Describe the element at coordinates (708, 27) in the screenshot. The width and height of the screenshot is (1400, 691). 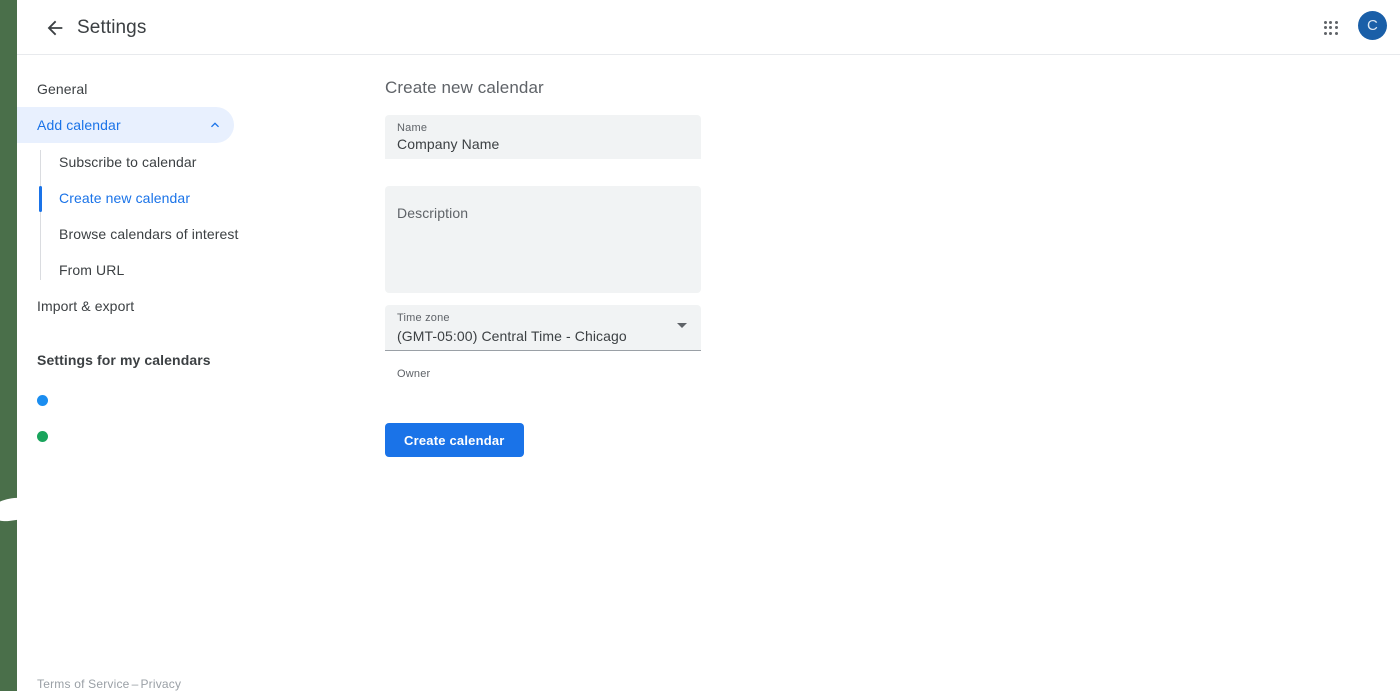
I see `top-app-bar: Settings C` at that location.